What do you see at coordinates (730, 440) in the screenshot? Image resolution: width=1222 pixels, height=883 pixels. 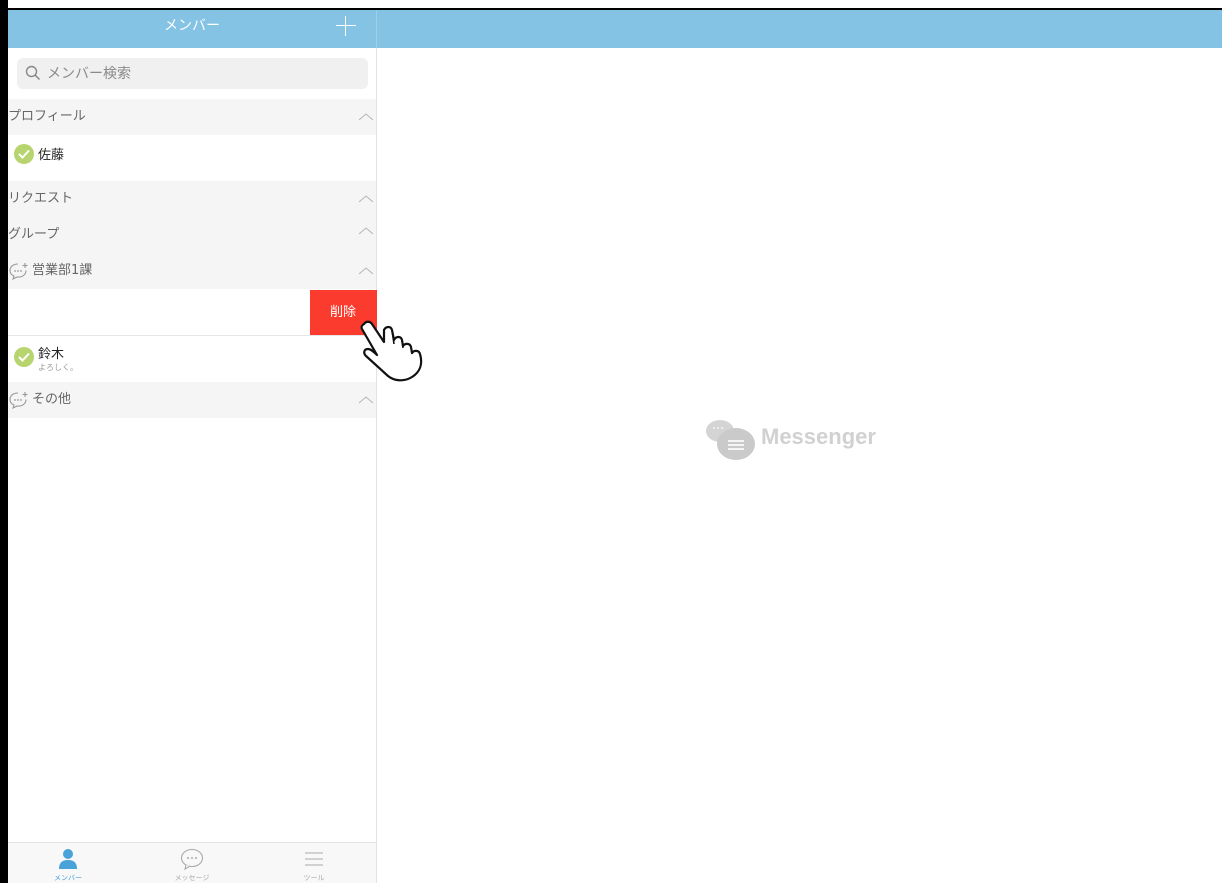 I see `messenger-logo-icon` at bounding box center [730, 440].